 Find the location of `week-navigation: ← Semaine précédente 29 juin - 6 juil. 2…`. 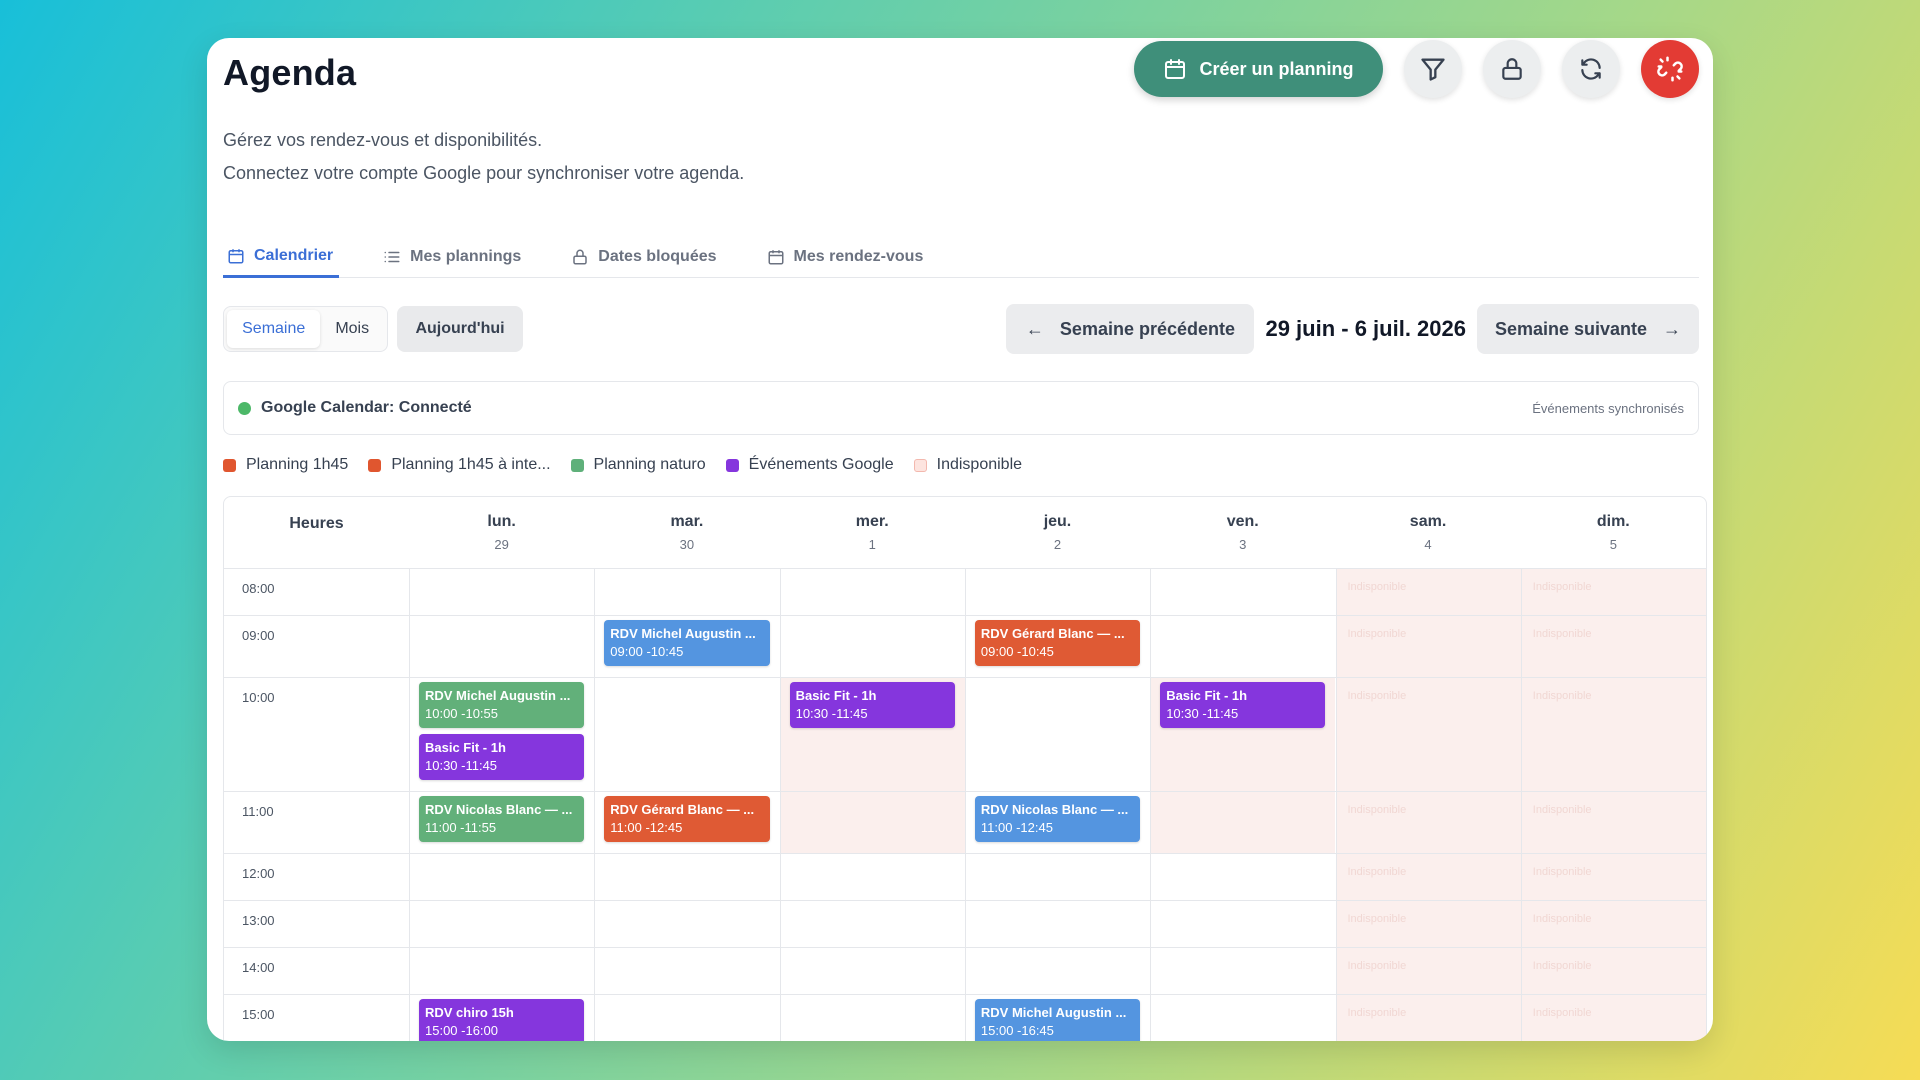

week-navigation: ← Semaine précédente 29 juin - 6 juil. 2… is located at coordinates (1352, 329).